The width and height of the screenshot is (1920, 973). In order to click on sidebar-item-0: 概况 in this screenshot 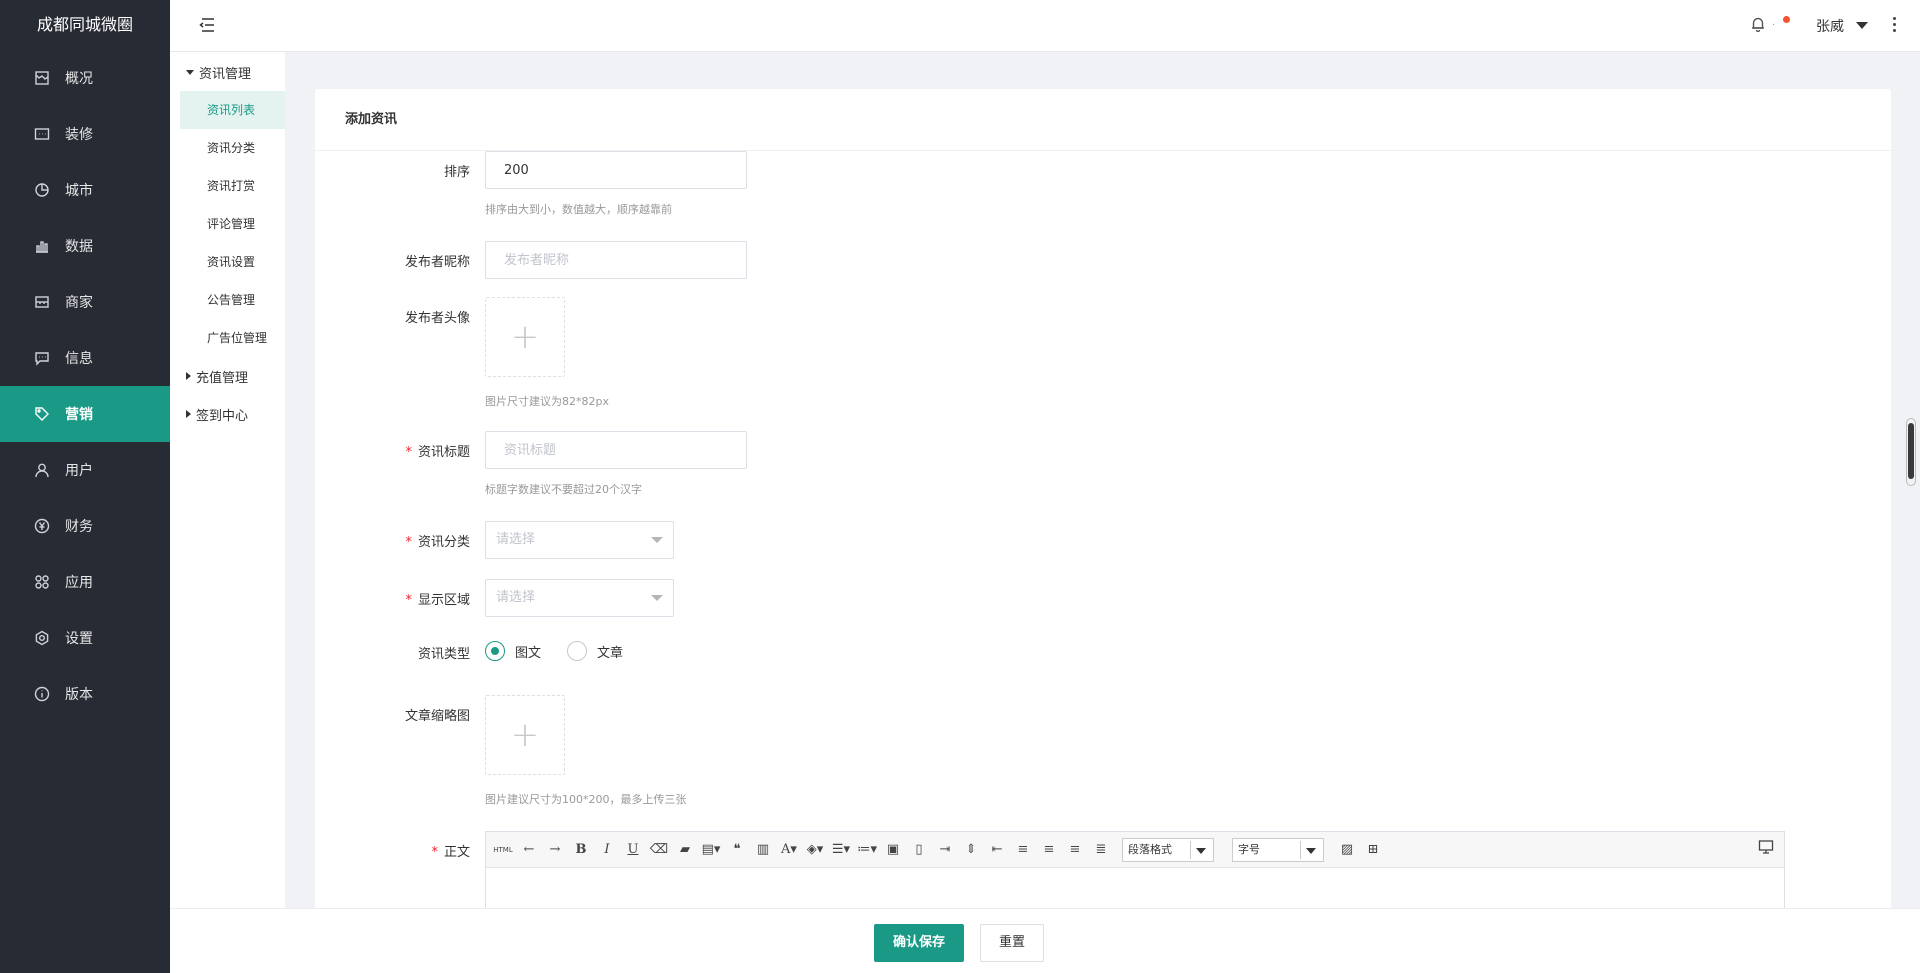, I will do `click(85, 78)`.